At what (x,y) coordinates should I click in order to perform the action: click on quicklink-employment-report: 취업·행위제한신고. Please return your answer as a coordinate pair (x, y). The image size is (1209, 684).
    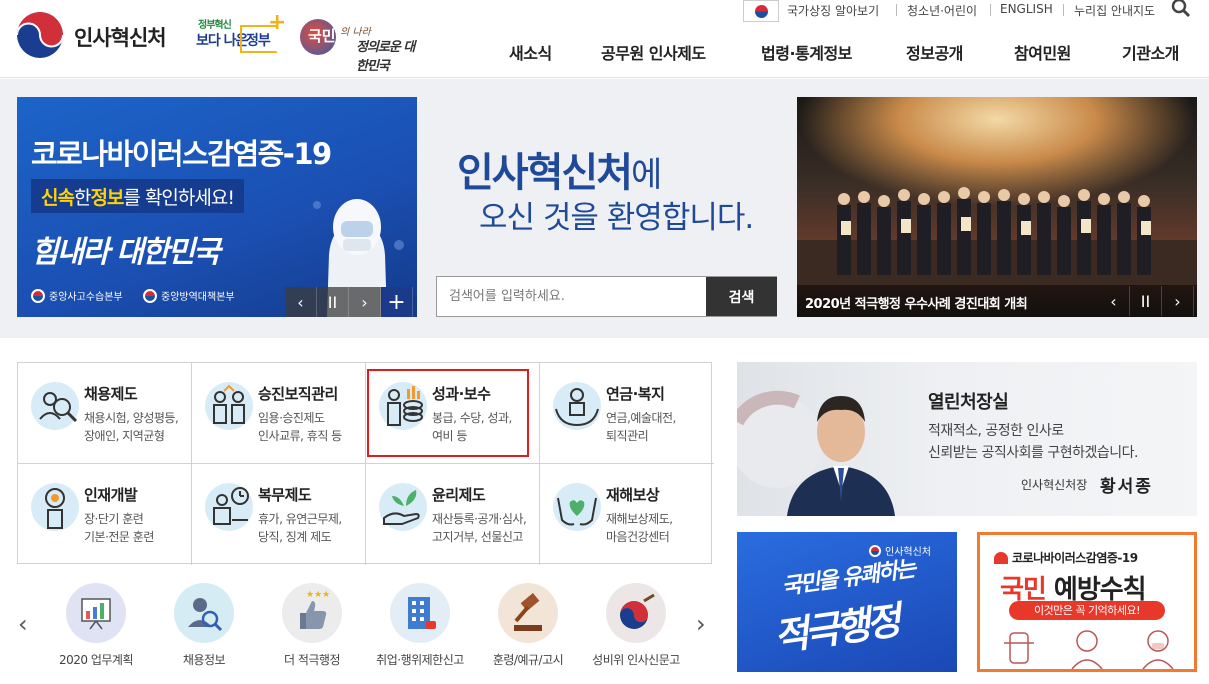
    Looking at the image, I should click on (420, 628).